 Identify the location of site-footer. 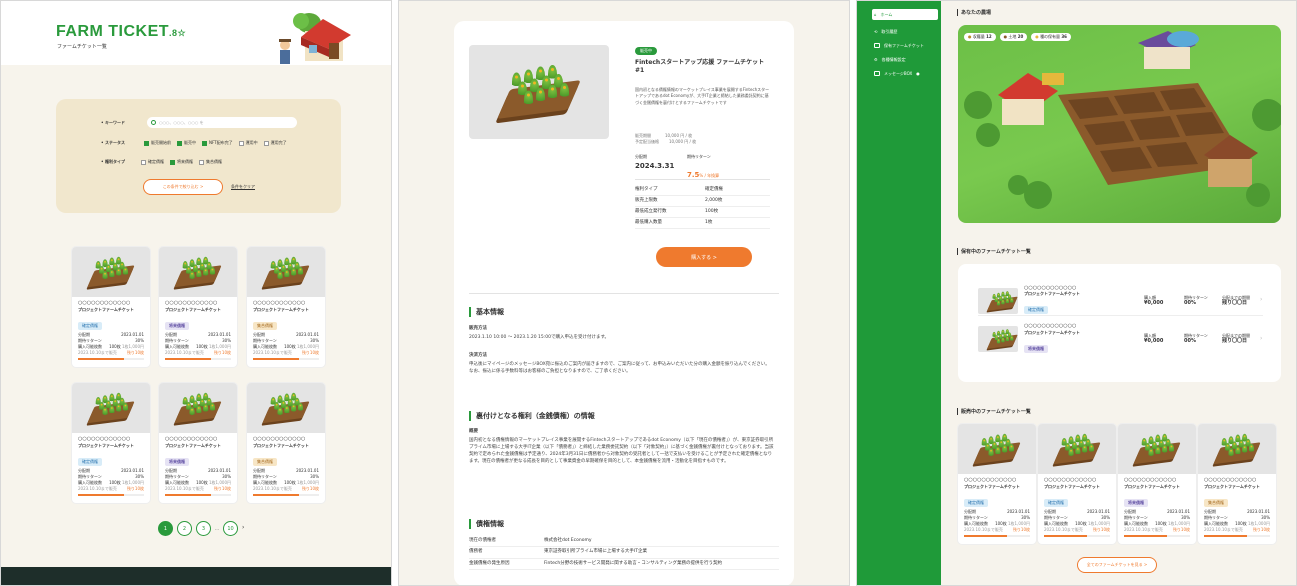
(196, 576).